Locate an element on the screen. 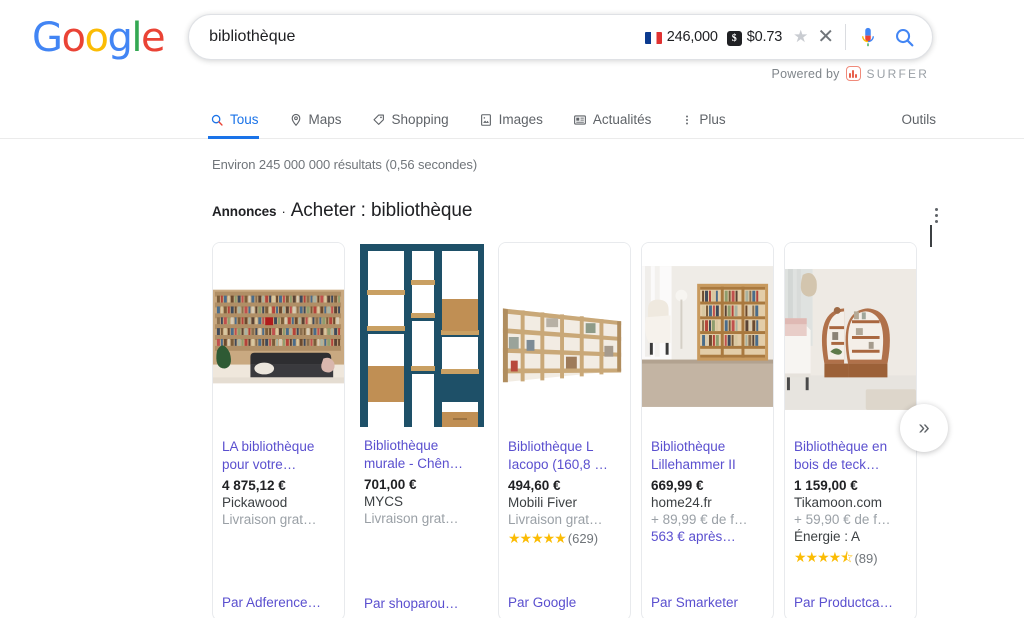 The image size is (1024, 618). tab-actualites: Actualités is located at coordinates (619, 125).